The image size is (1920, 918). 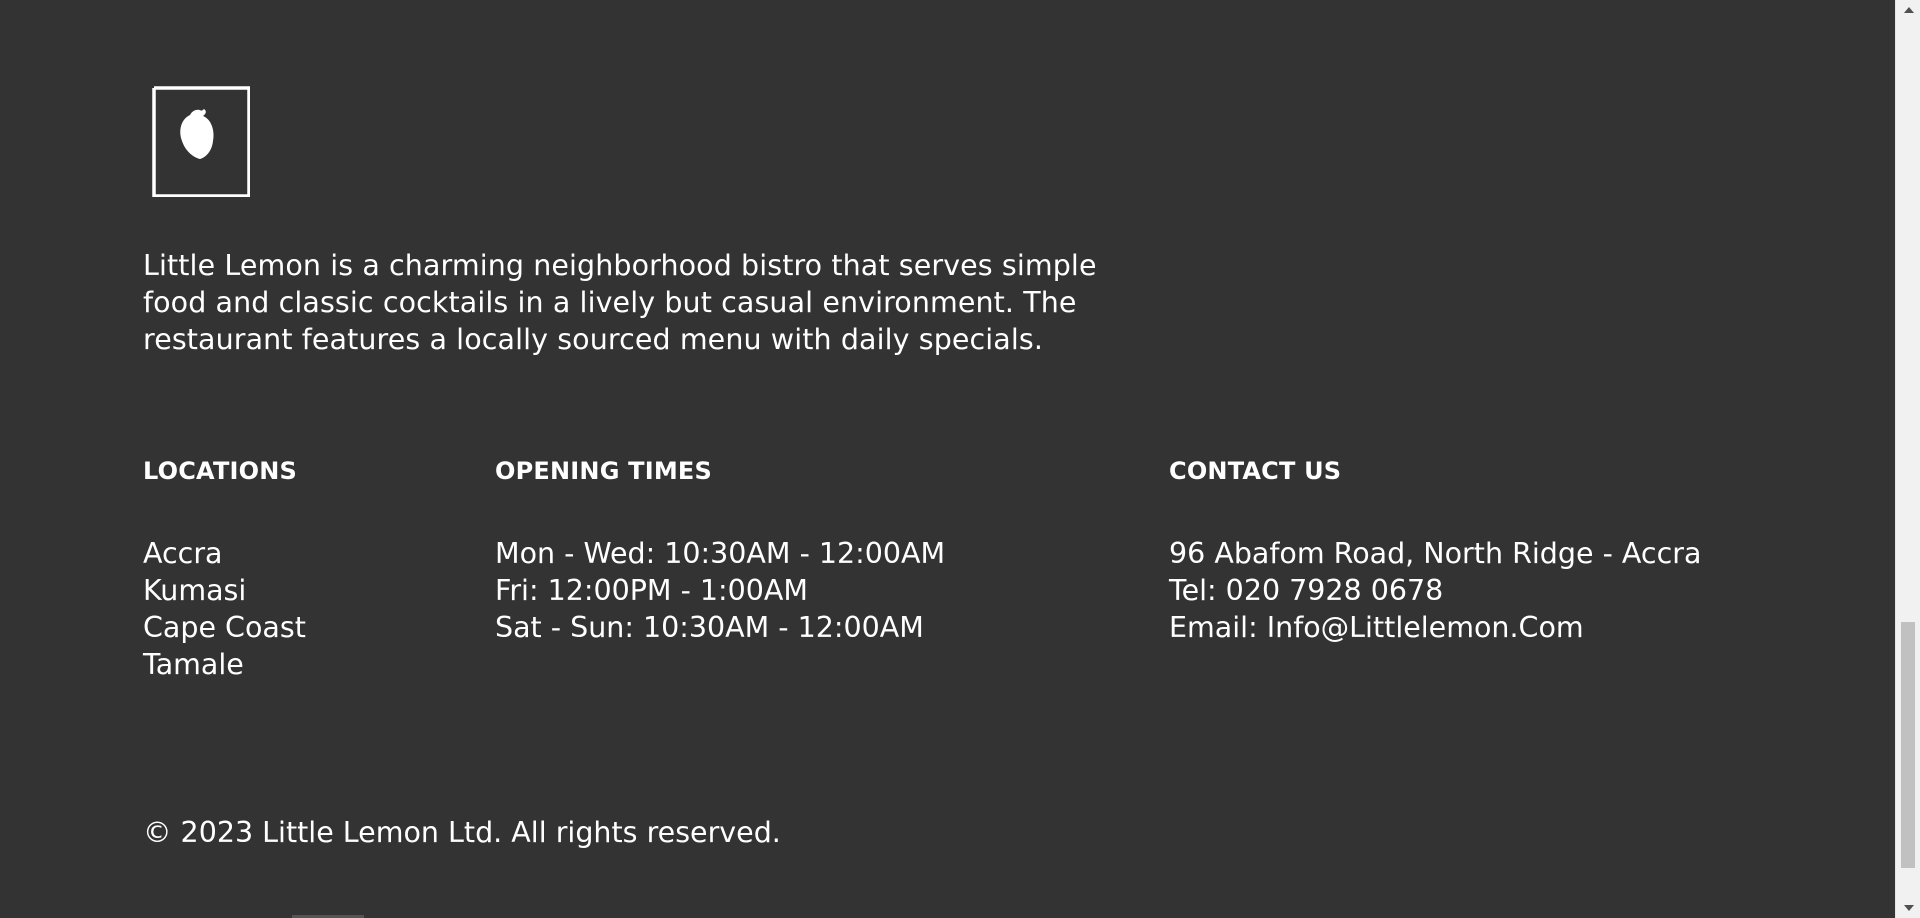 I want to click on location-item-kumasi: Kumasi, so click(x=195, y=590).